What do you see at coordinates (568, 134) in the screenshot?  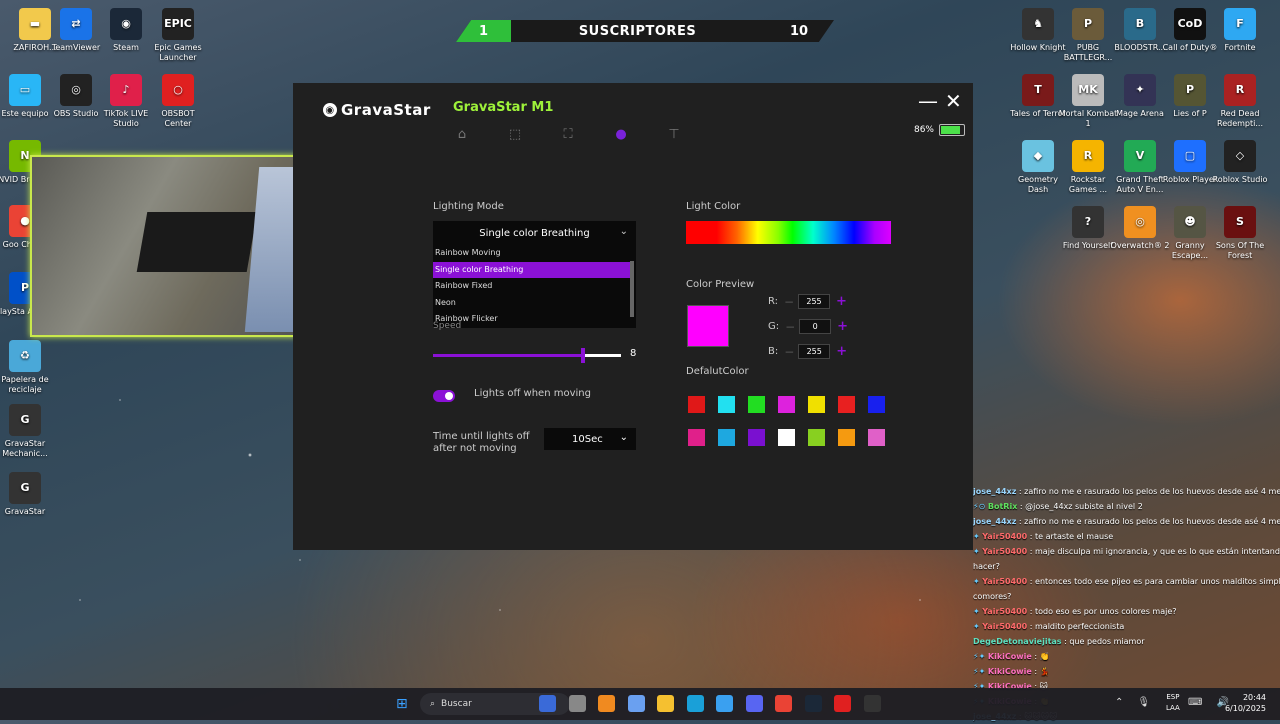 I see `resize-icon: ⛶` at bounding box center [568, 134].